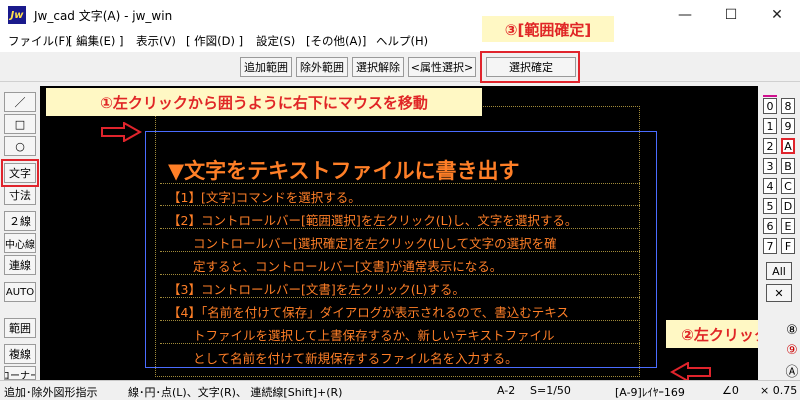 The width and height of the screenshot is (800, 400). Describe the element at coordinates (792, 371) in the screenshot. I see `group-a-icon: Ⓐ` at that location.